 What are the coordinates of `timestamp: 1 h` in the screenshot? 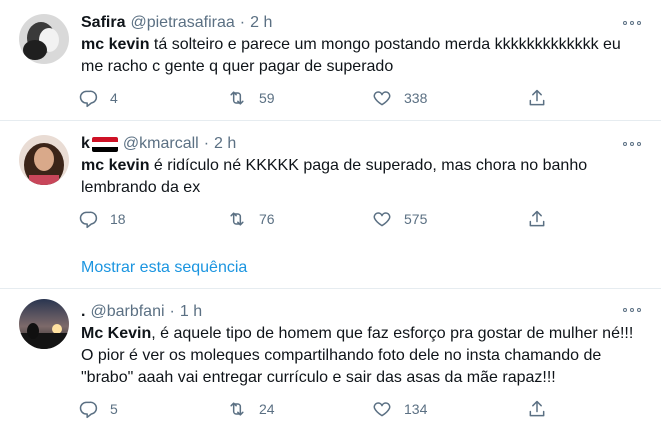 It's located at (191, 312).